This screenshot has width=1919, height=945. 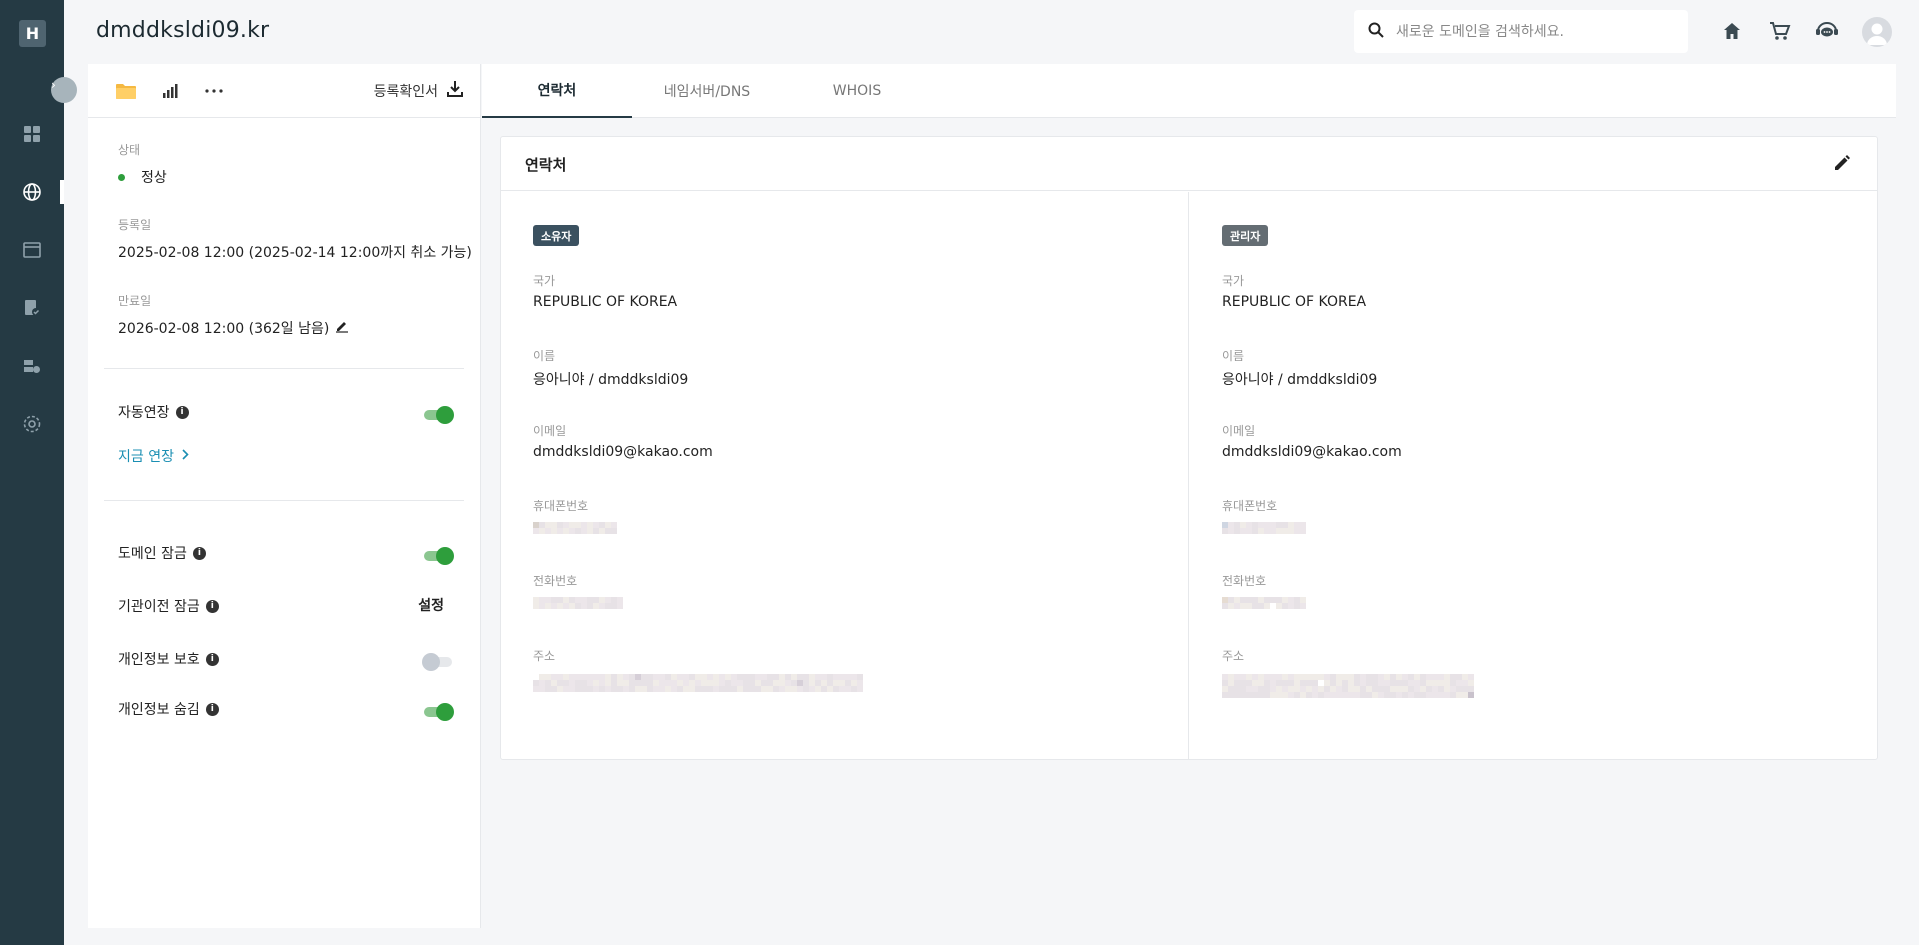 What do you see at coordinates (146, 457) in the screenshot?
I see `renew-now-text: 지금 연장` at bounding box center [146, 457].